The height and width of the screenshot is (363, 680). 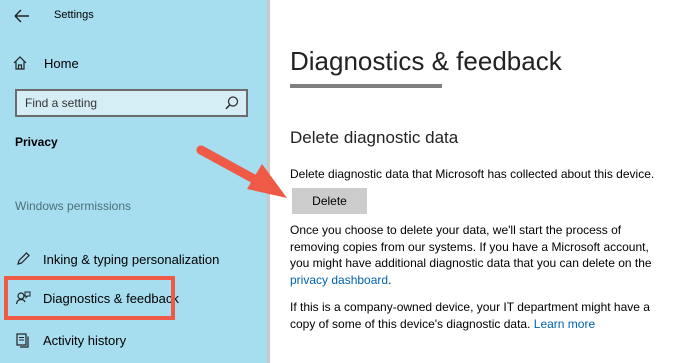 I want to click on search-icon, so click(x=232, y=103).